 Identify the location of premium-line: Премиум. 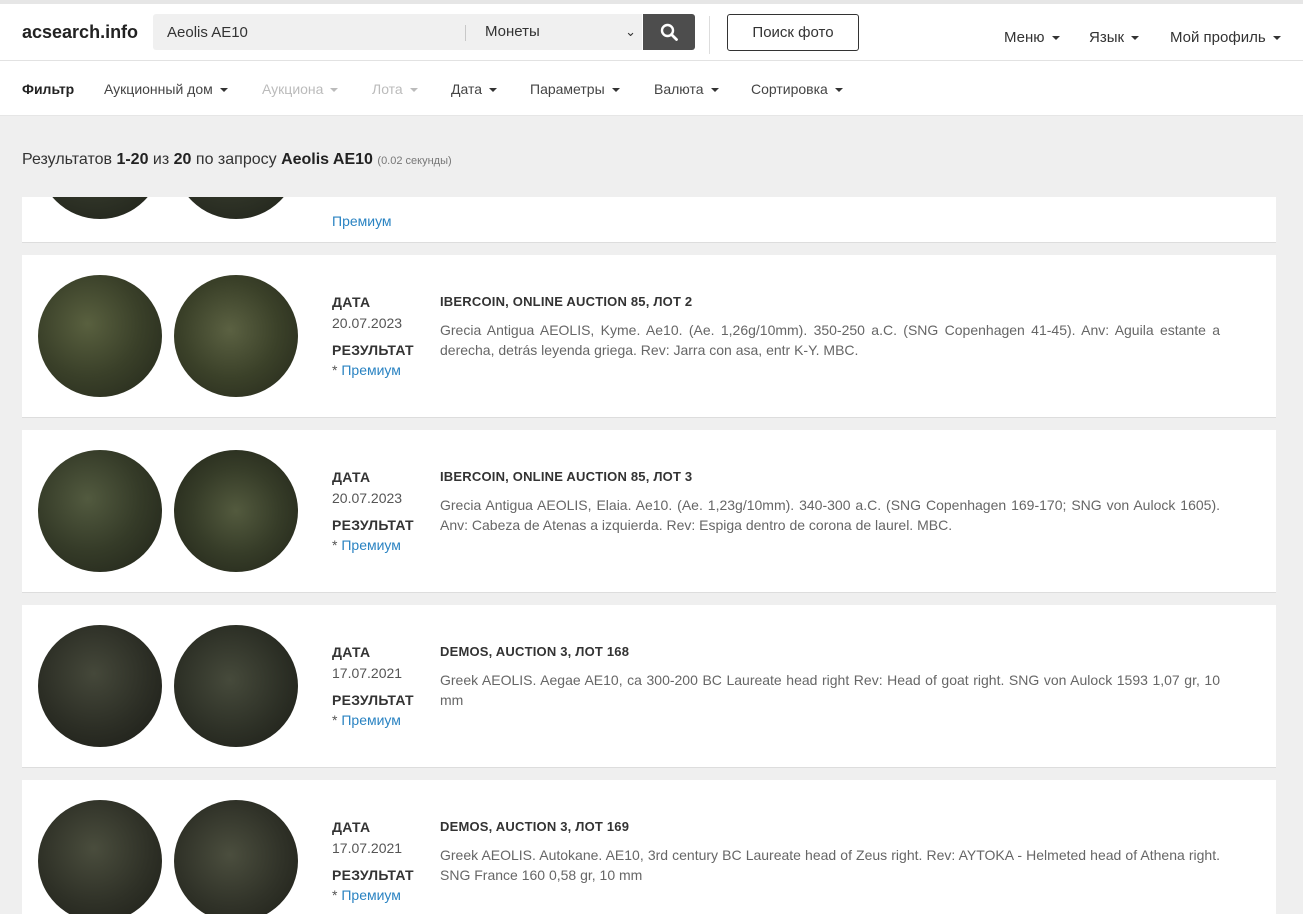
(362, 221).